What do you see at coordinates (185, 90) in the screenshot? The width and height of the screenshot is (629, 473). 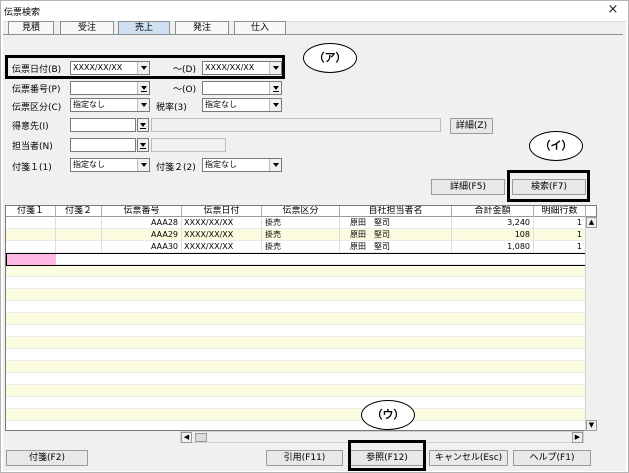 I see `number-to-label: ～(O)` at bounding box center [185, 90].